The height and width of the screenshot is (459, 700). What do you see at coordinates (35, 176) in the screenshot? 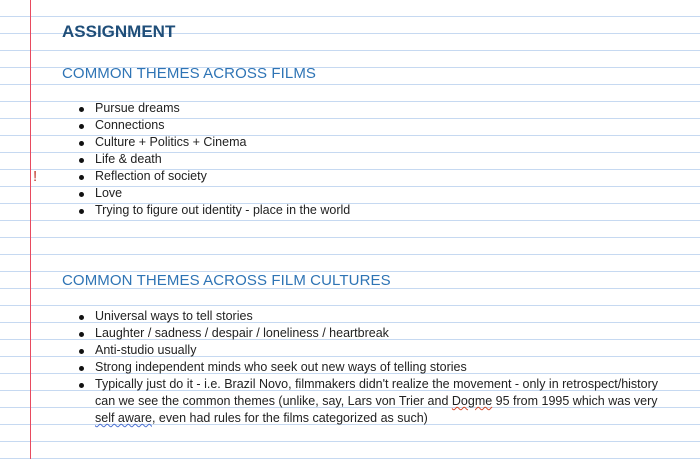
I see `flag-icon: !` at bounding box center [35, 176].